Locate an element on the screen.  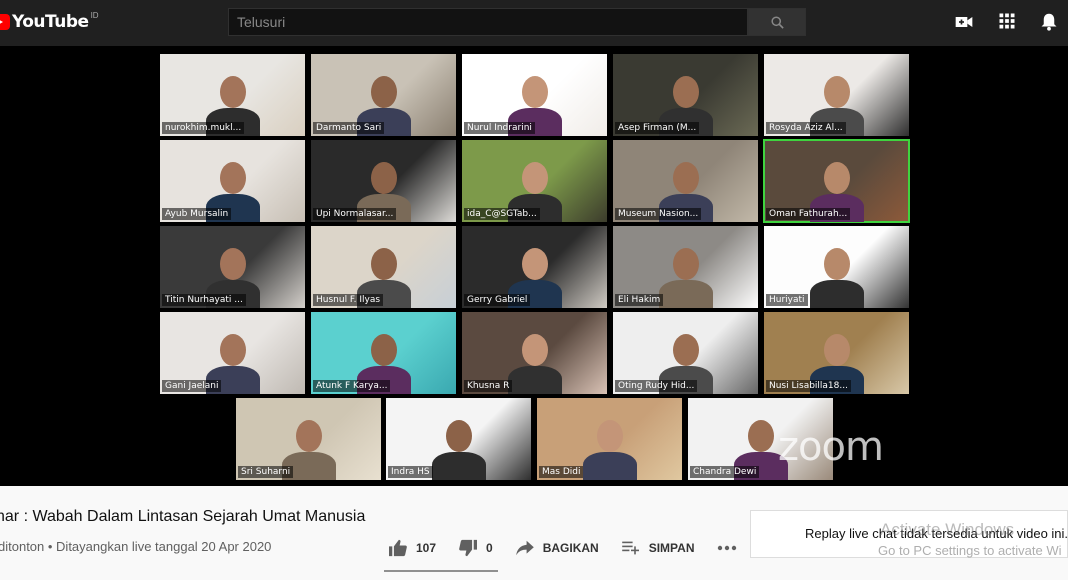
participant-tile: Gani Jaelani is located at coordinates (232, 353).